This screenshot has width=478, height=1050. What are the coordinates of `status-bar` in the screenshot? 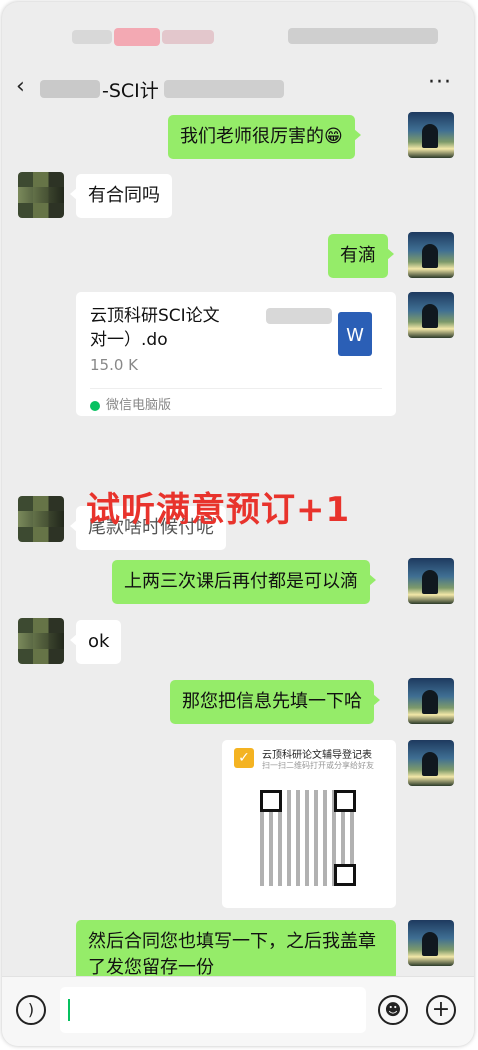 It's located at (238, 33).